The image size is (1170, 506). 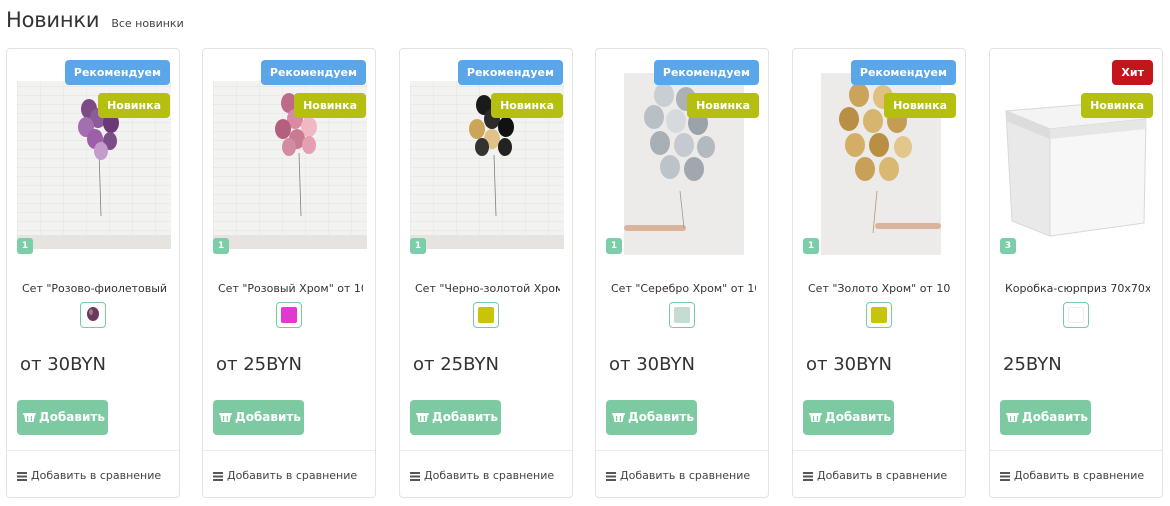 I want to click on section-title: Новинки, so click(x=53, y=20).